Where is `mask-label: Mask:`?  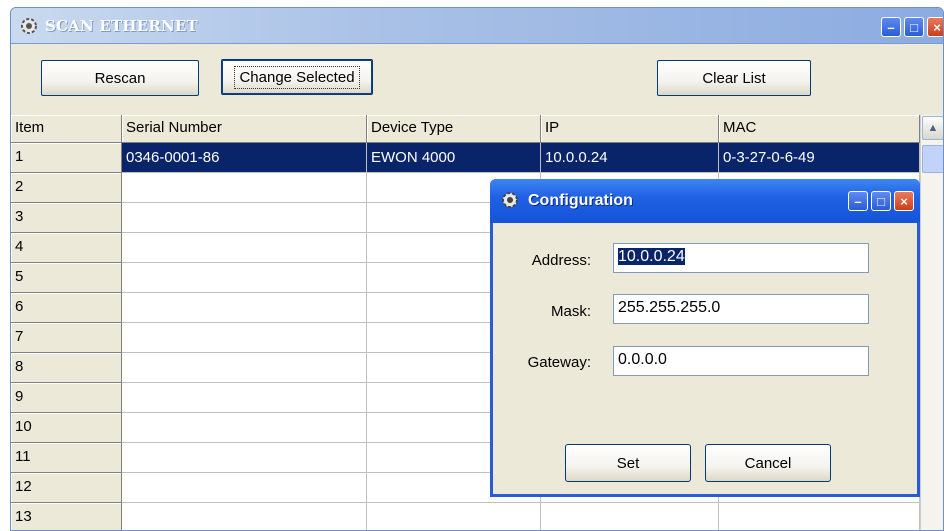
mask-label: Mask: is located at coordinates (570, 311).